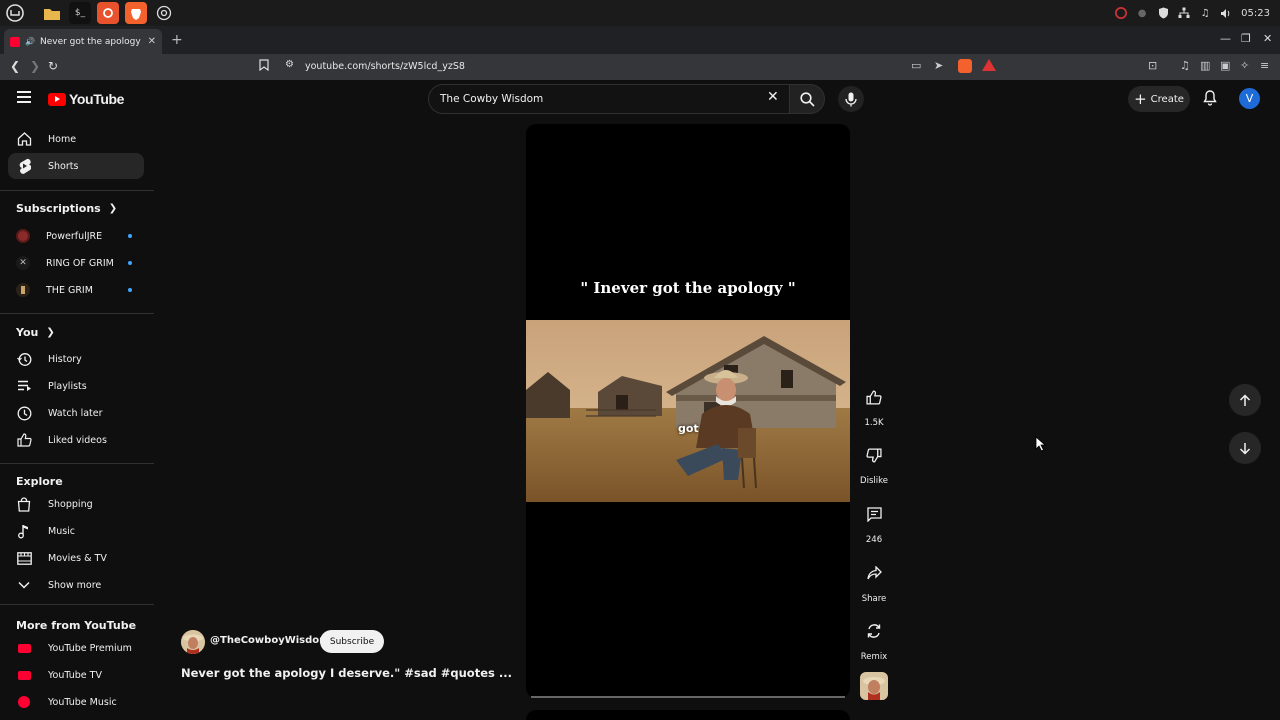 The image size is (1280, 720). Describe the element at coordinates (492, 99) in the screenshot. I see `search-value: The Cowby Wisdom` at that location.